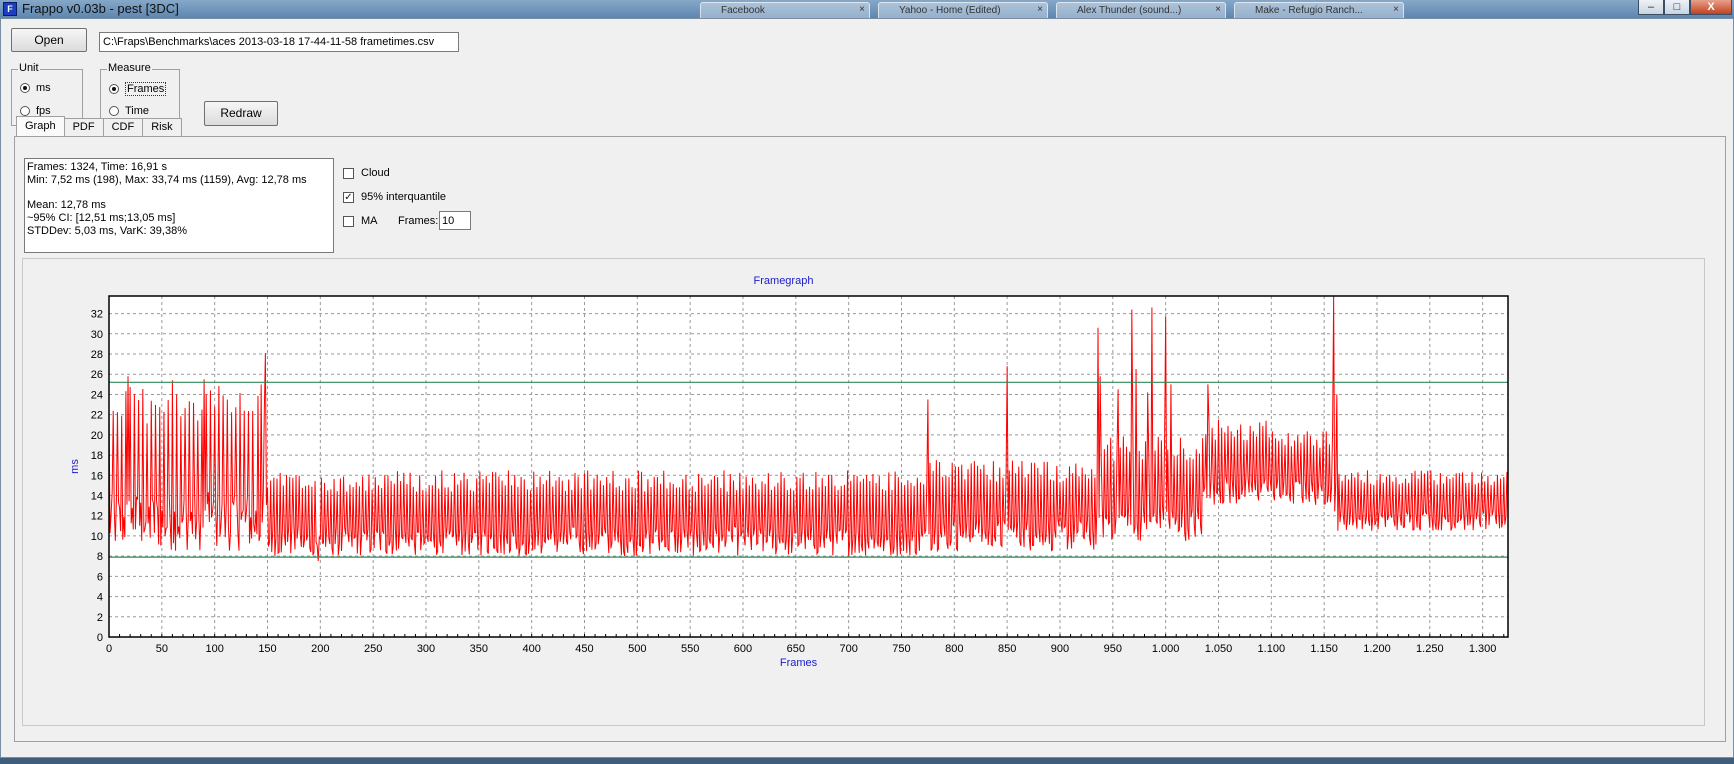 This screenshot has height=764, width=1734. I want to click on stats-mean: Mean: 12,78 ms, so click(66, 205).